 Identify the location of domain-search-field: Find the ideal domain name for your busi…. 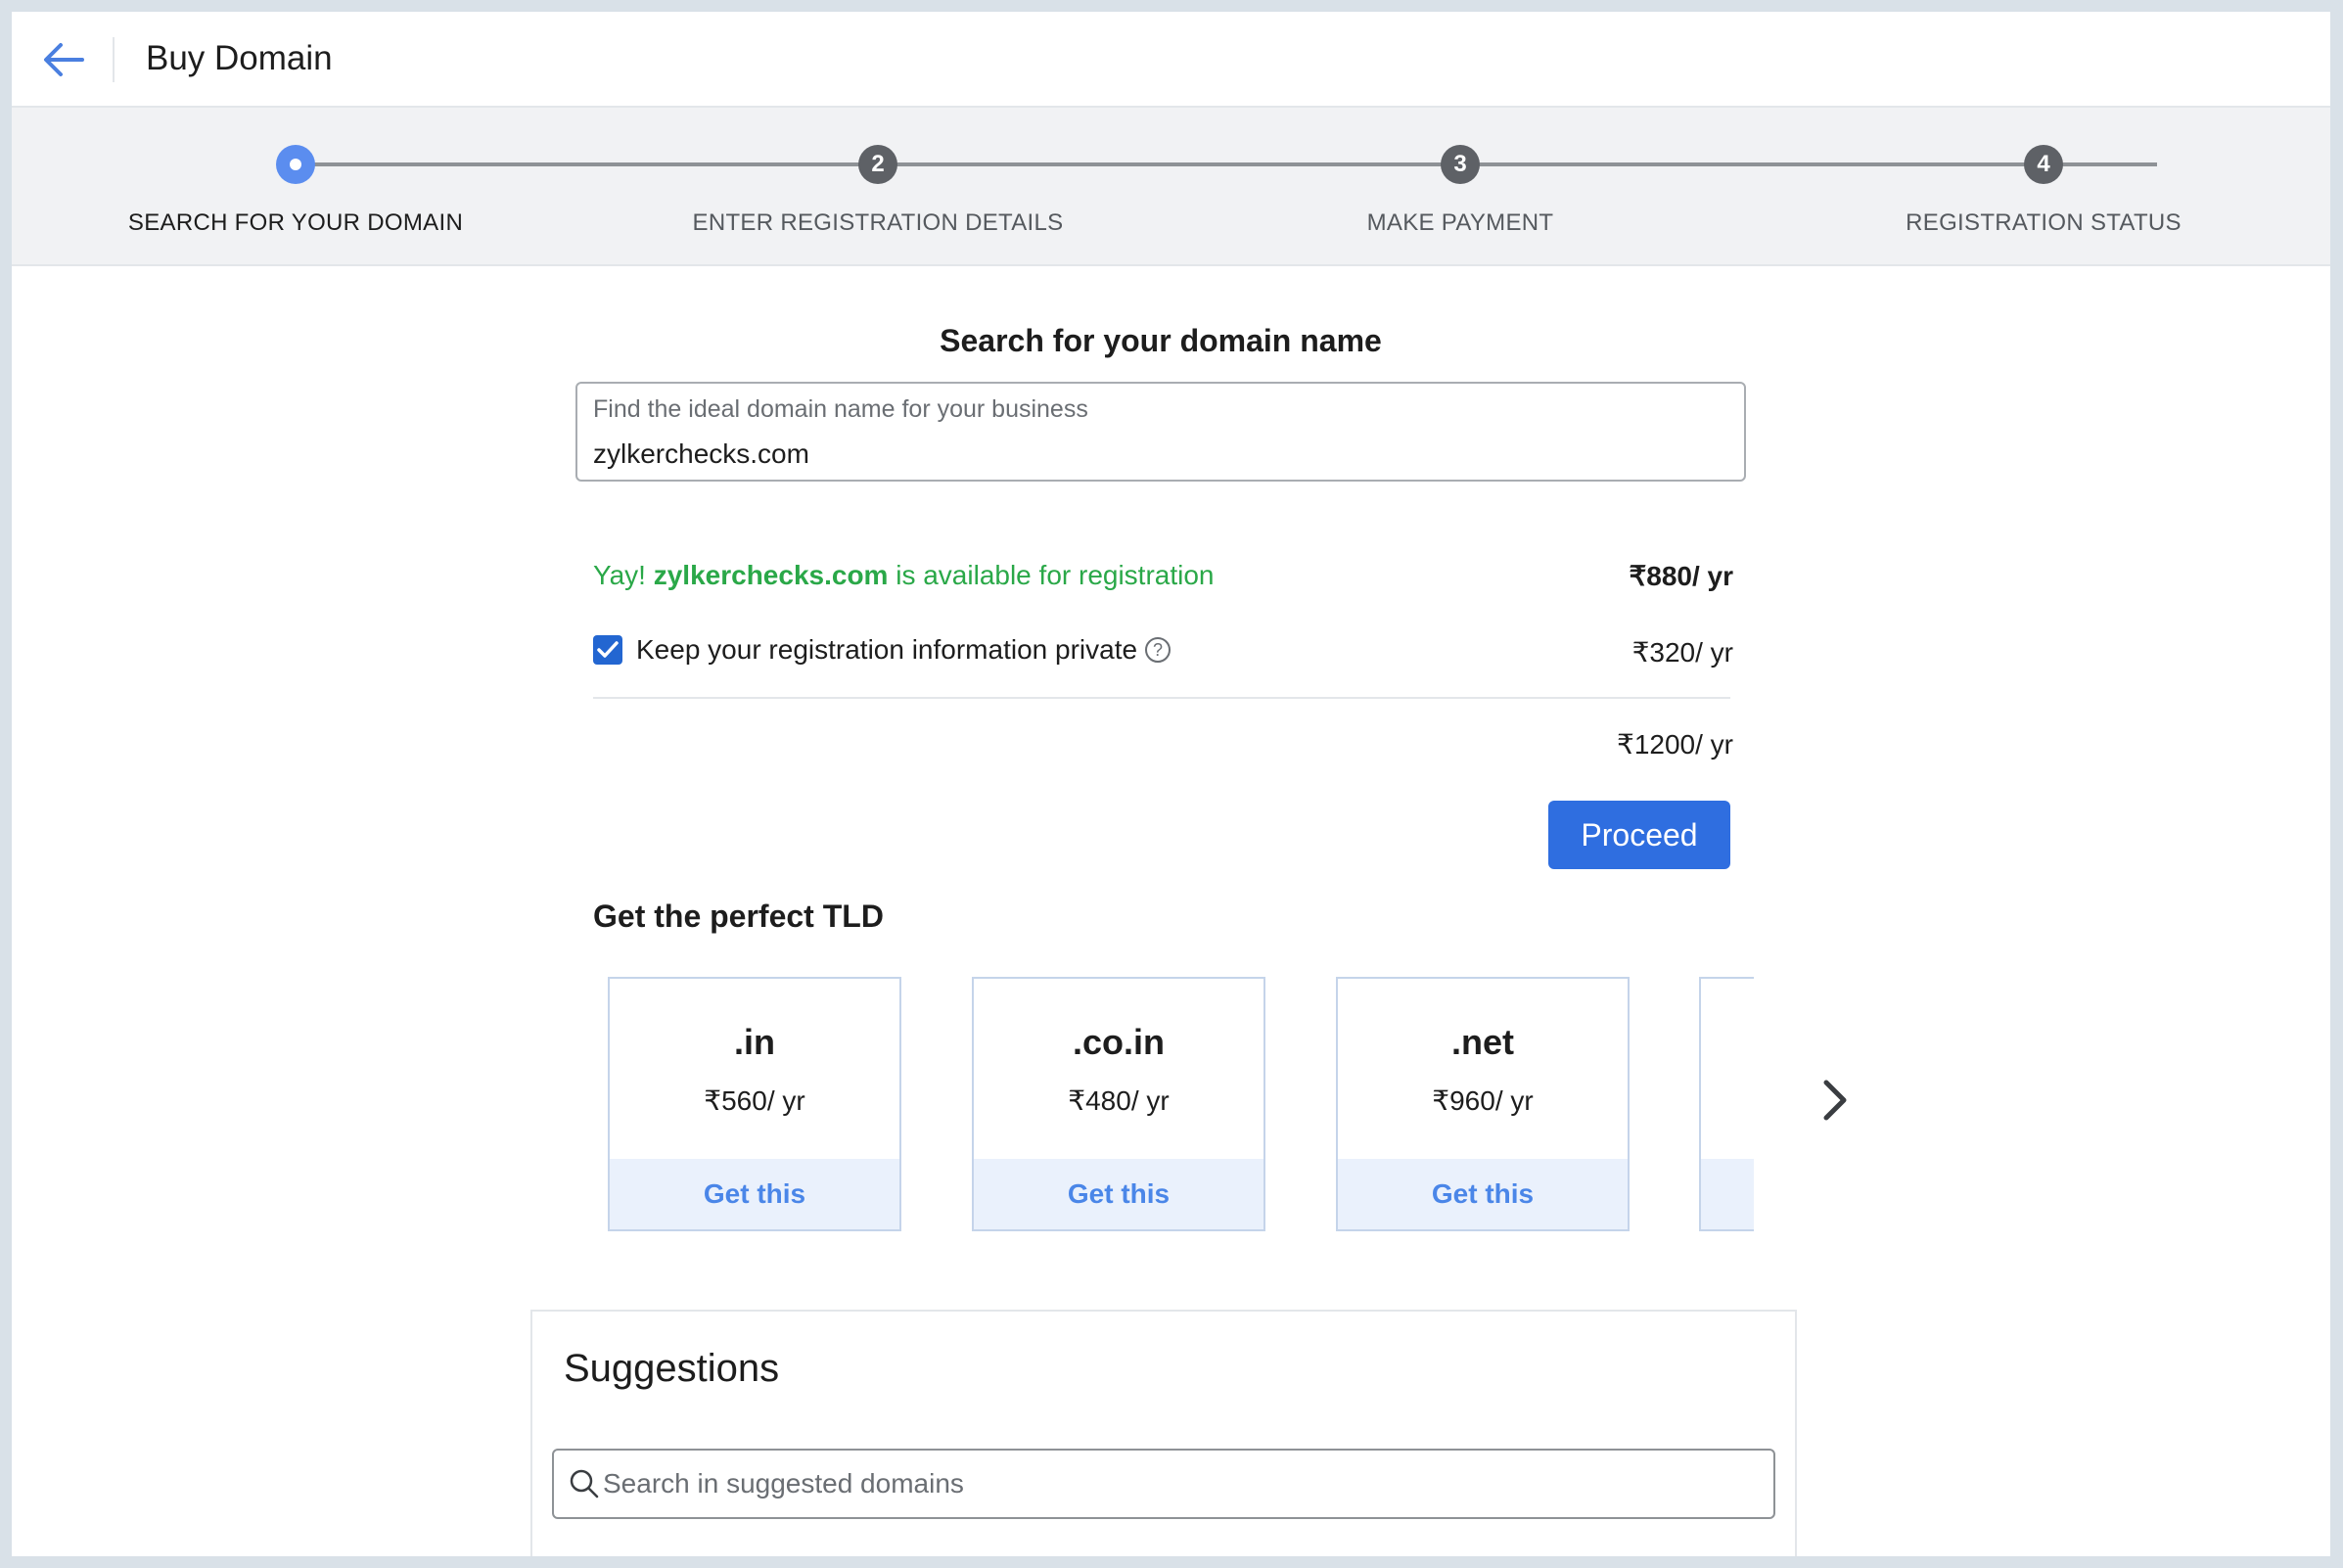
(1160, 432).